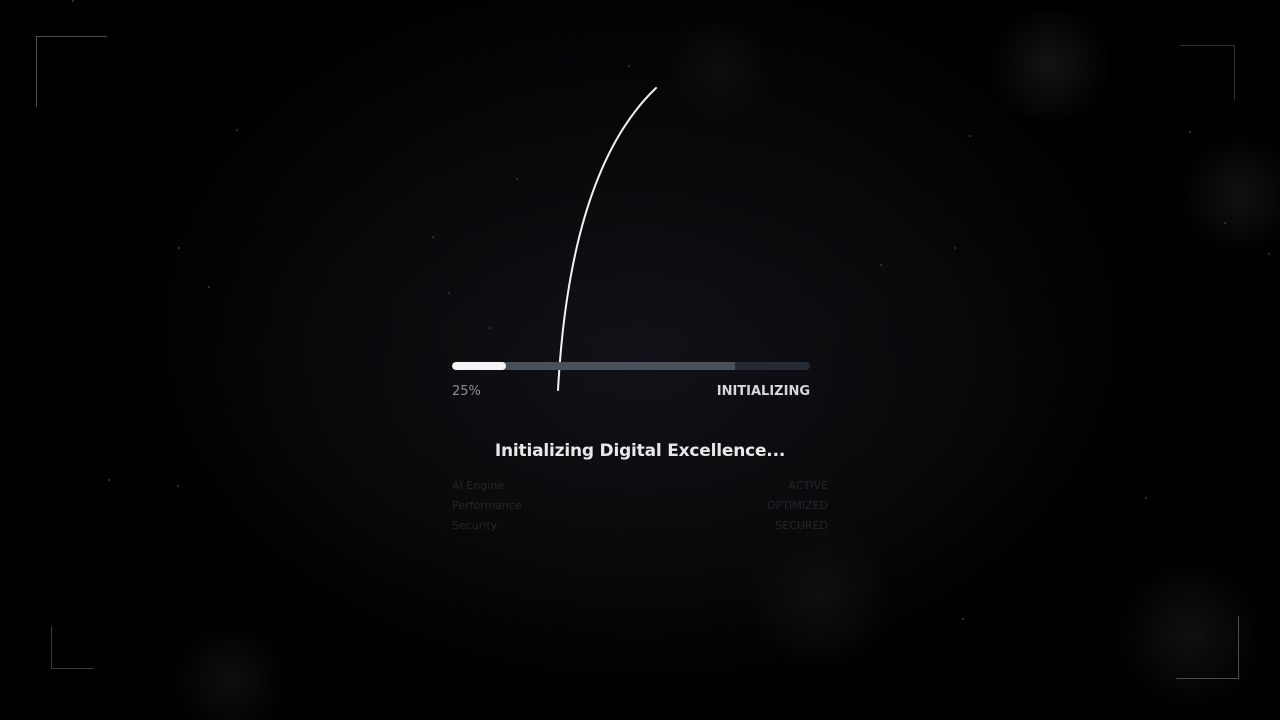 Image resolution: width=1280 pixels, height=720 pixels. What do you see at coordinates (801, 525) in the screenshot?
I see `status-value: SECURED` at bounding box center [801, 525].